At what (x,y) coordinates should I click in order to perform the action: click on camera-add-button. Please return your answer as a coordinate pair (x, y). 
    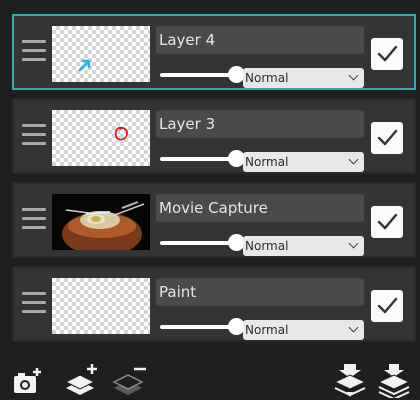
    Looking at the image, I should click on (28, 380).